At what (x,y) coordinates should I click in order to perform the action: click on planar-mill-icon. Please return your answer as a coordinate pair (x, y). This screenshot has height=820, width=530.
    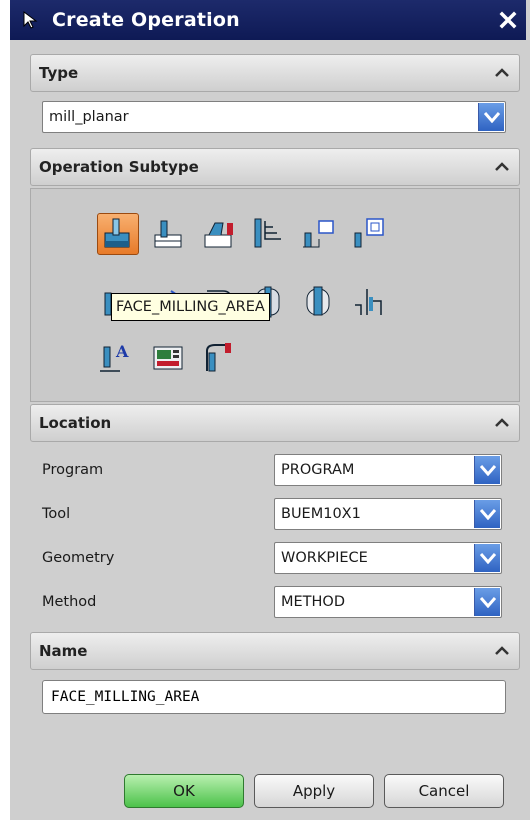
    Looking at the image, I should click on (268, 234).